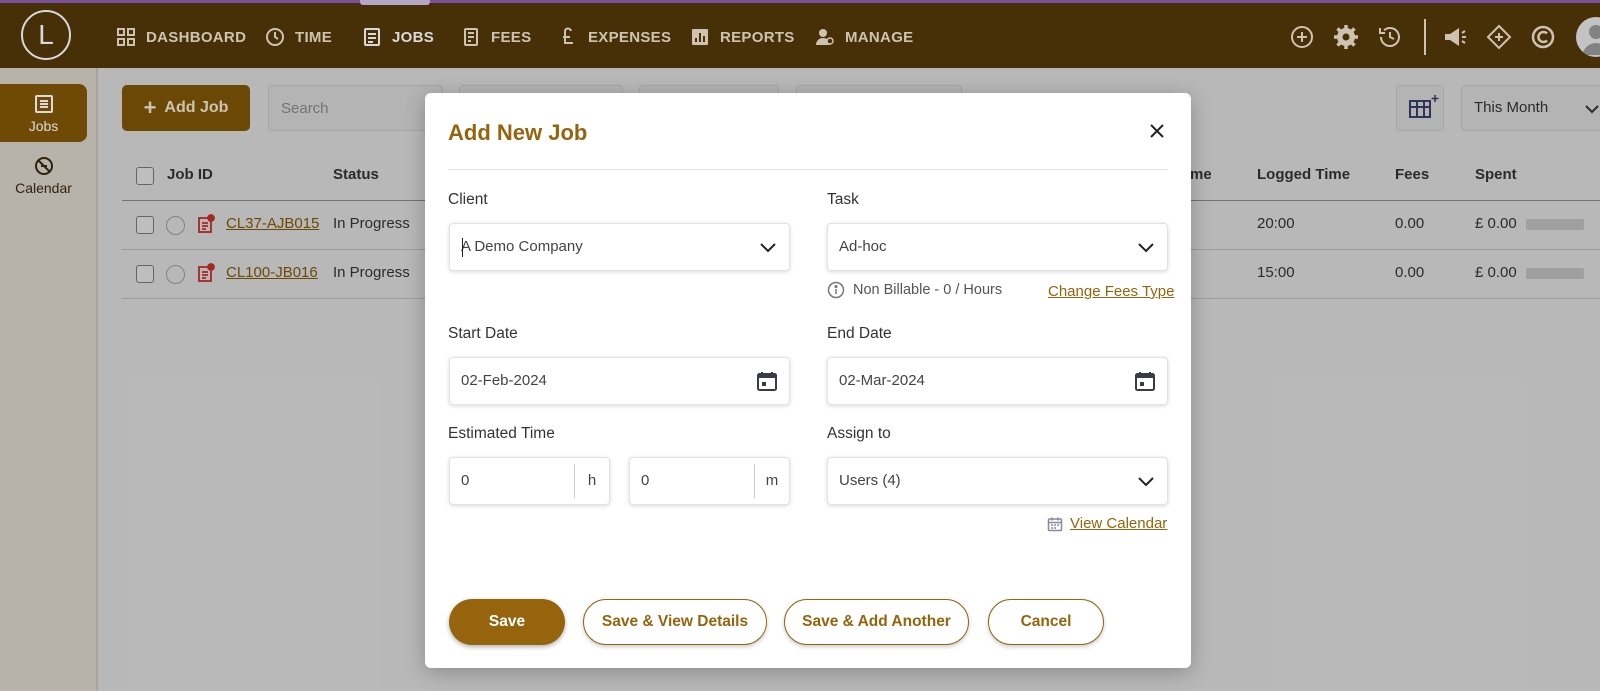 This screenshot has width=1600, height=691. What do you see at coordinates (843, 199) in the screenshot?
I see `task-label: Task` at bounding box center [843, 199].